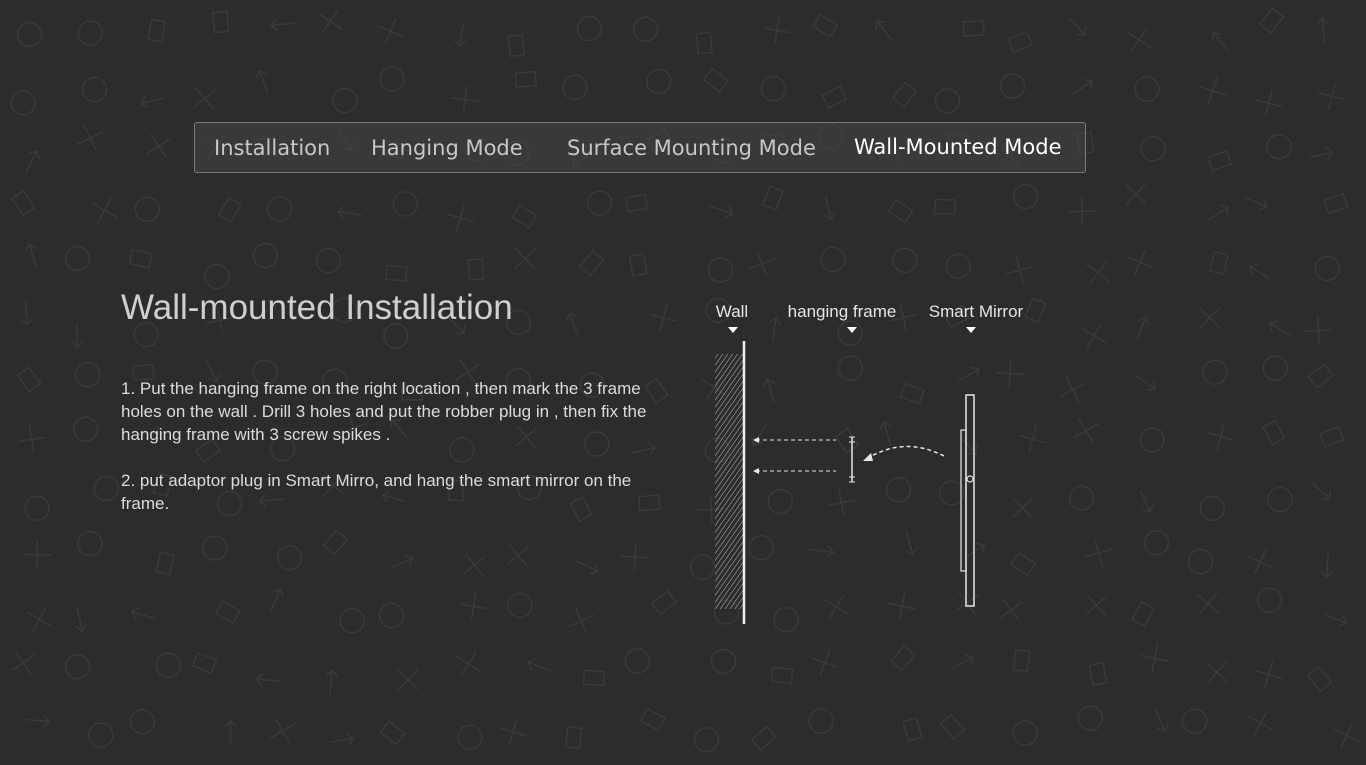  What do you see at coordinates (976, 311) in the screenshot?
I see `smart-mirror-label: Smart Mirror` at bounding box center [976, 311].